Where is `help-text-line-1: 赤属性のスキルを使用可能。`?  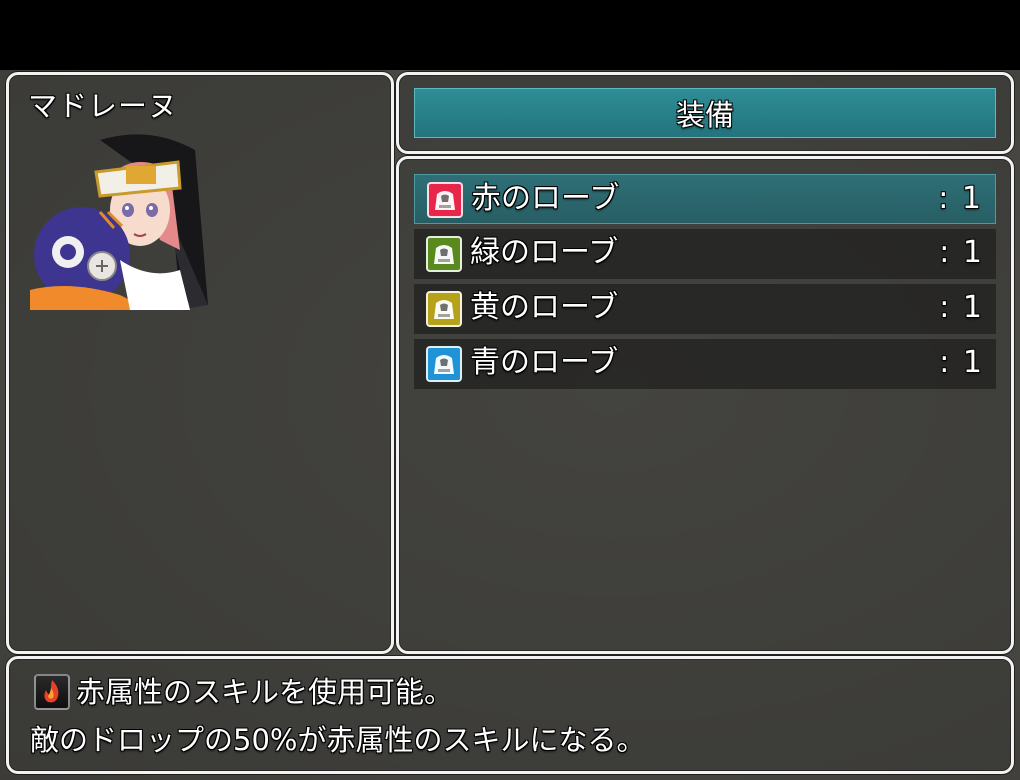 help-text-line-1: 赤属性のスキルを使用可能。 is located at coordinates (265, 692).